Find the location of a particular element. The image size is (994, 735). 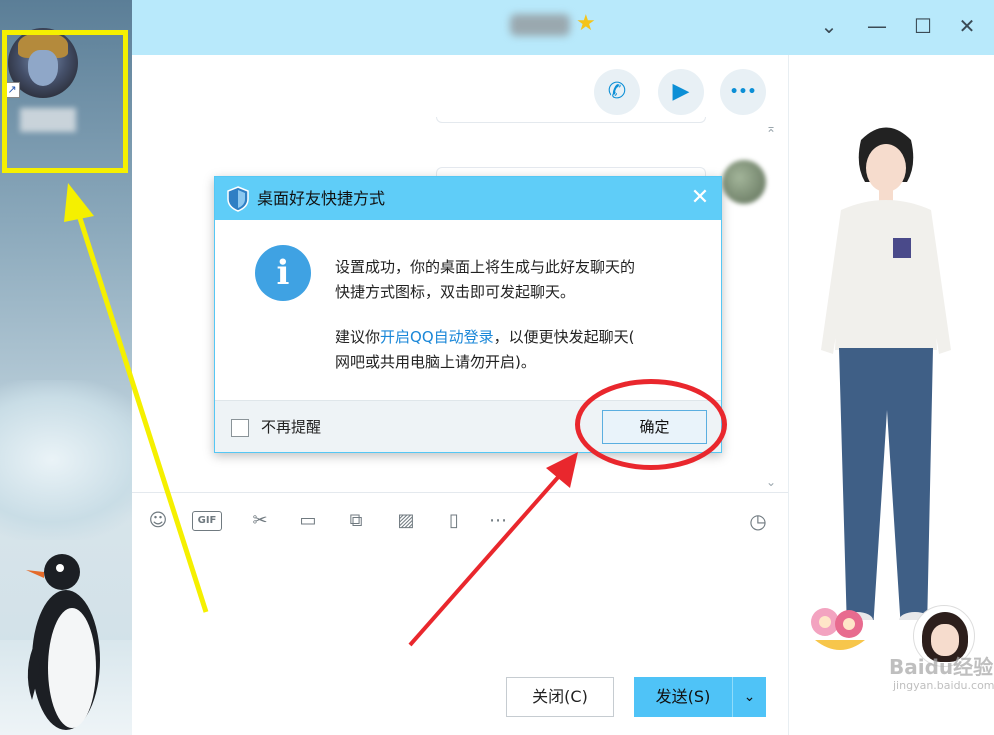

auto-login-link: 开启QQ自动登录 is located at coordinates (437, 337).